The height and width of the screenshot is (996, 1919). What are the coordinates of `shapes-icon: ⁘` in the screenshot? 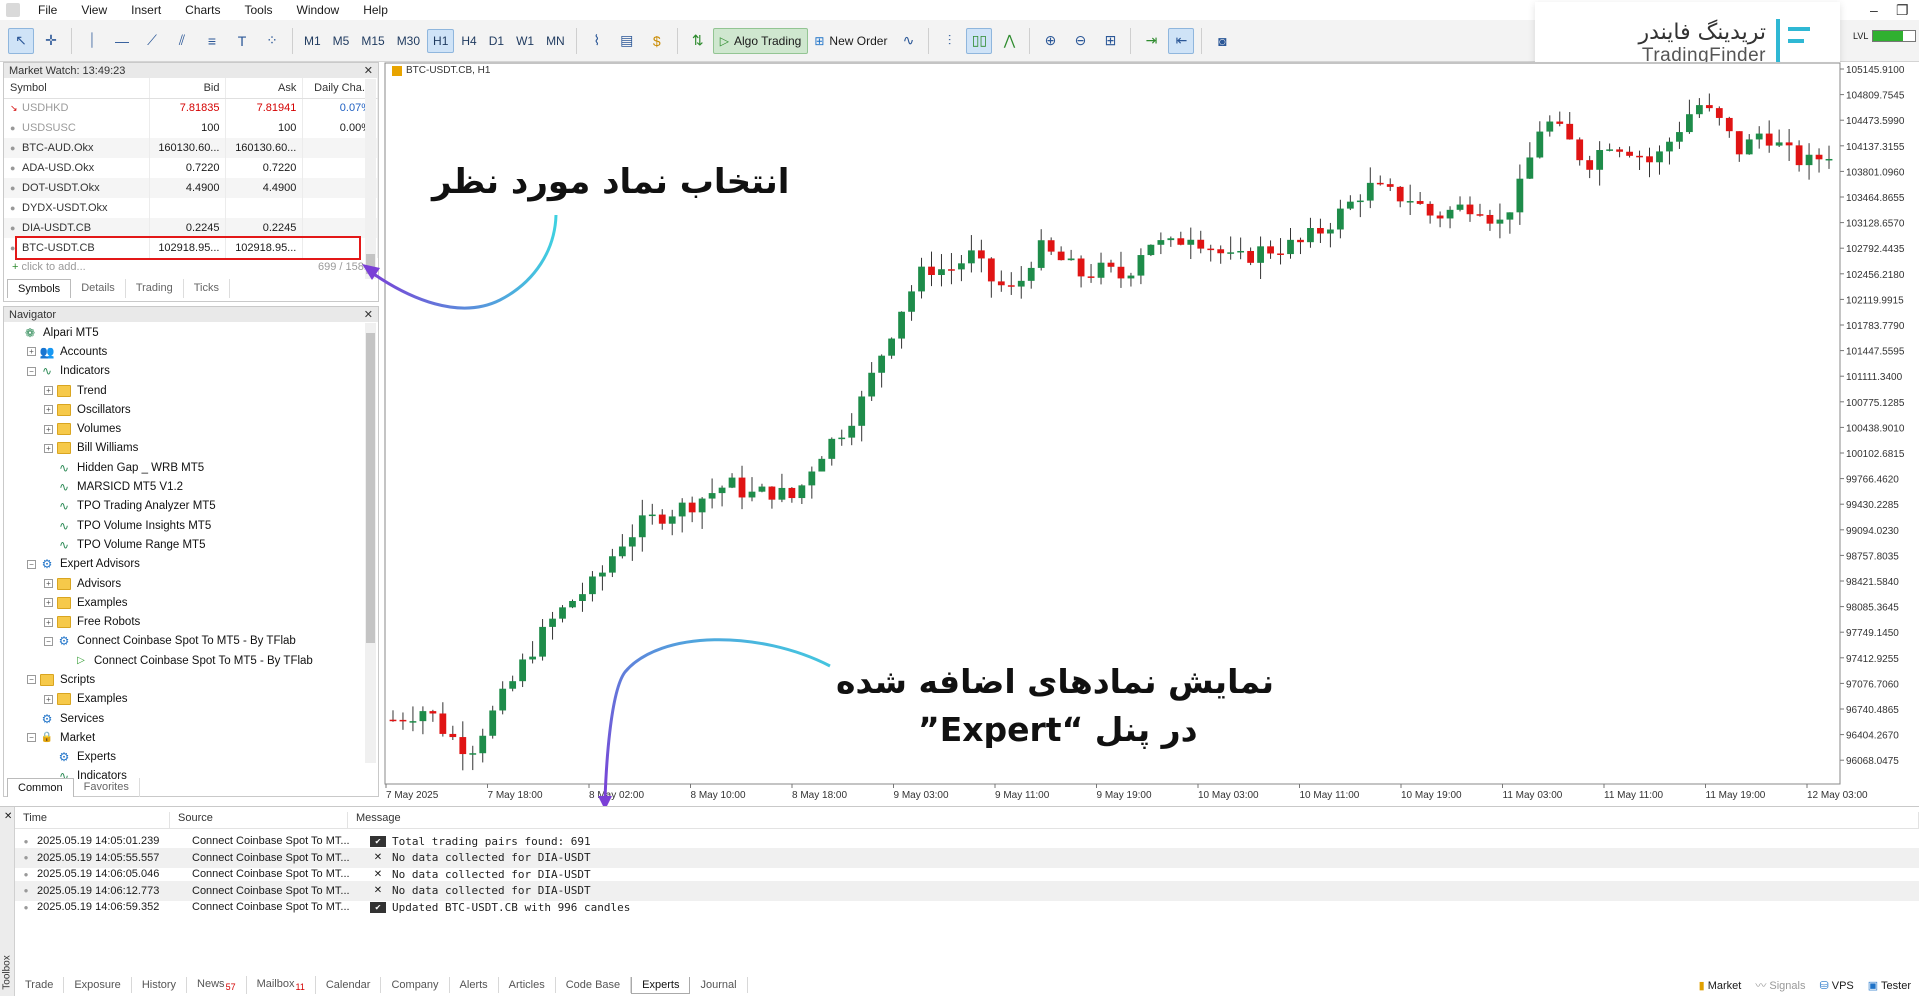 It's located at (272, 41).